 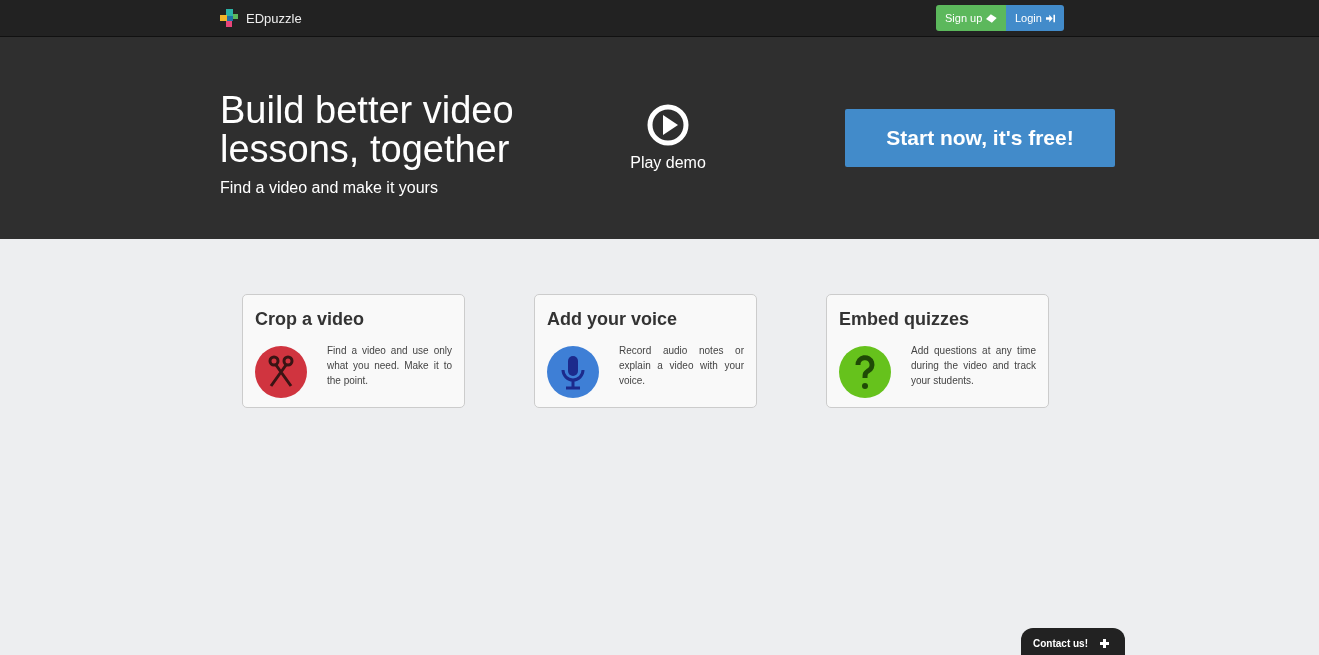 I want to click on brand-name: EDpuzzle, so click(x=274, y=18).